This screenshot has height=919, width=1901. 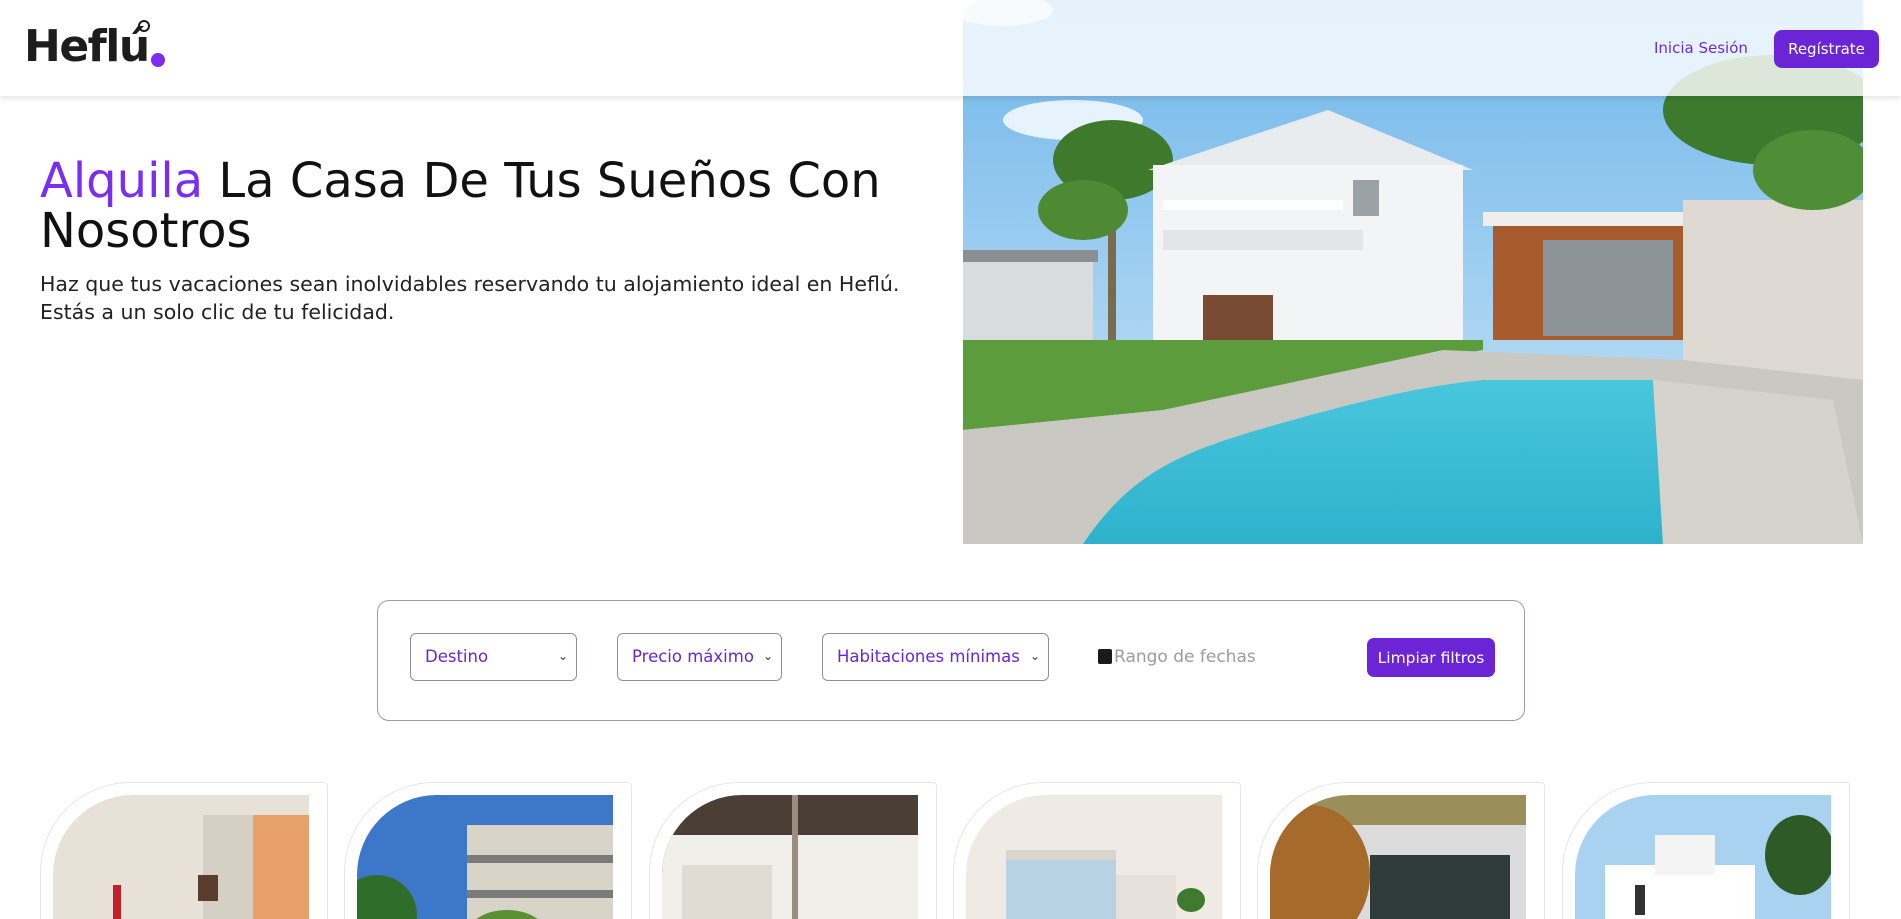 I want to click on hero-title-accent: Alquila, so click(x=122, y=181).